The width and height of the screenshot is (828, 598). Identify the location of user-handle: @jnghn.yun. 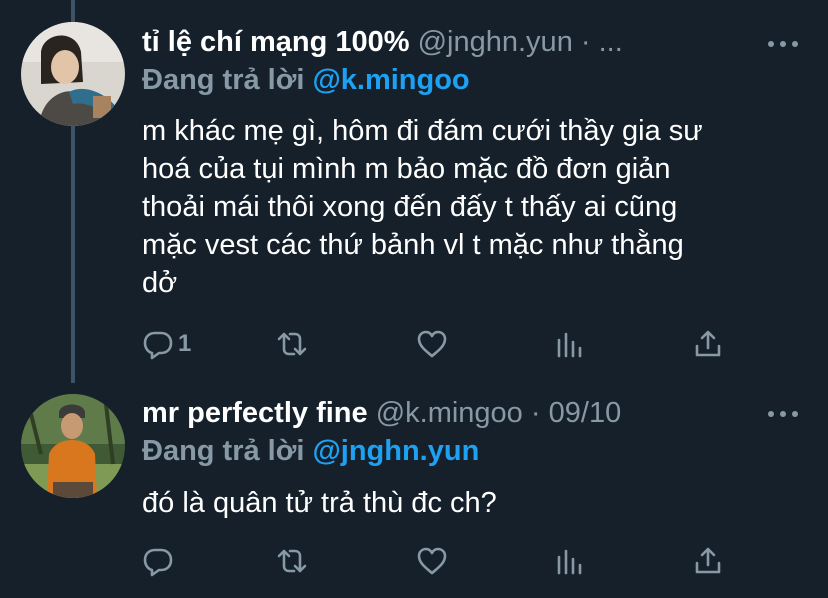
(495, 42).